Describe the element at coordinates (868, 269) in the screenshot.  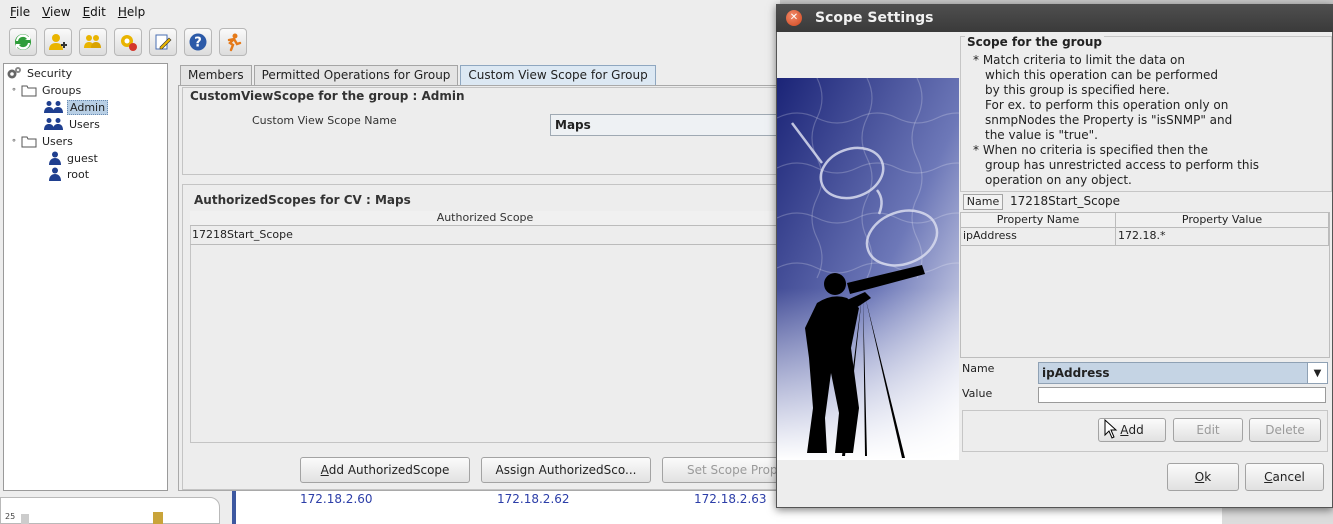
I see `telescope-illustration` at that location.